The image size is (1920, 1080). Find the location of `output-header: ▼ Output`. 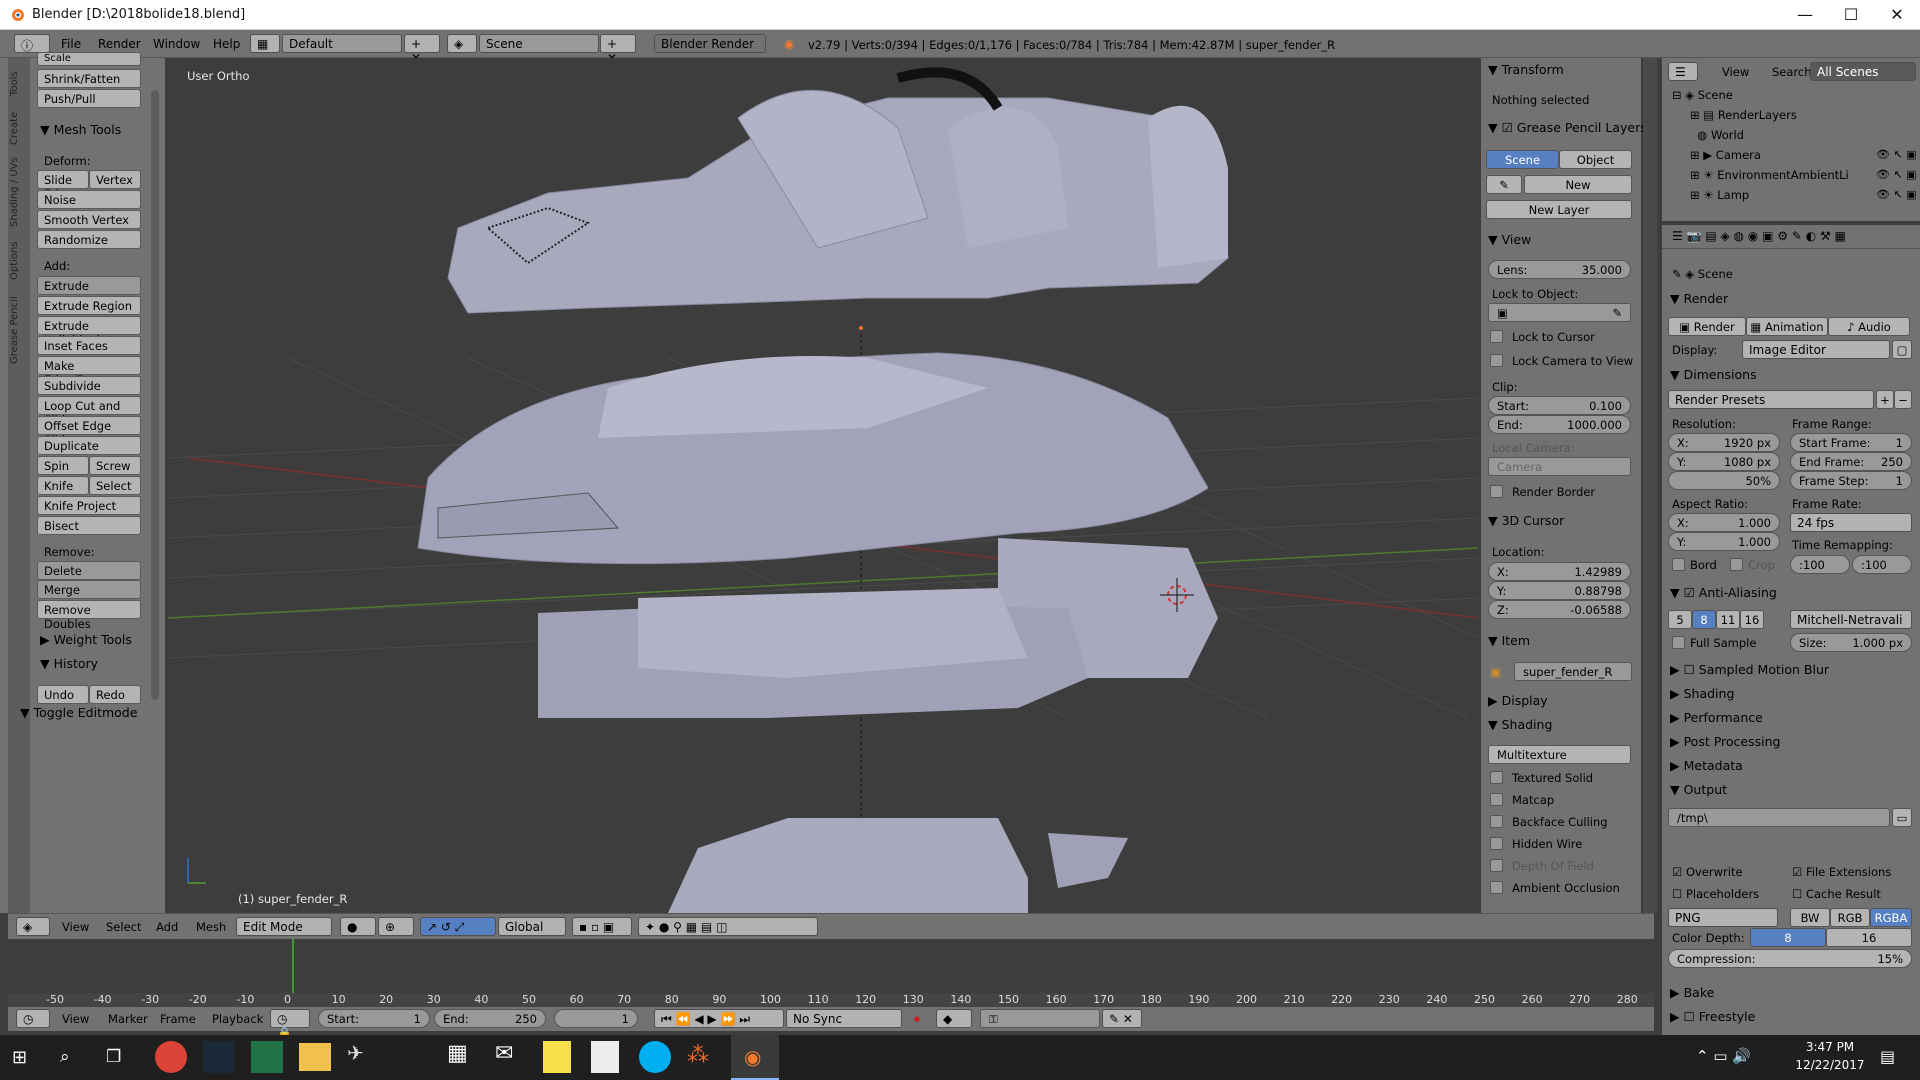

output-header: ▼ Output is located at coordinates (1698, 789).